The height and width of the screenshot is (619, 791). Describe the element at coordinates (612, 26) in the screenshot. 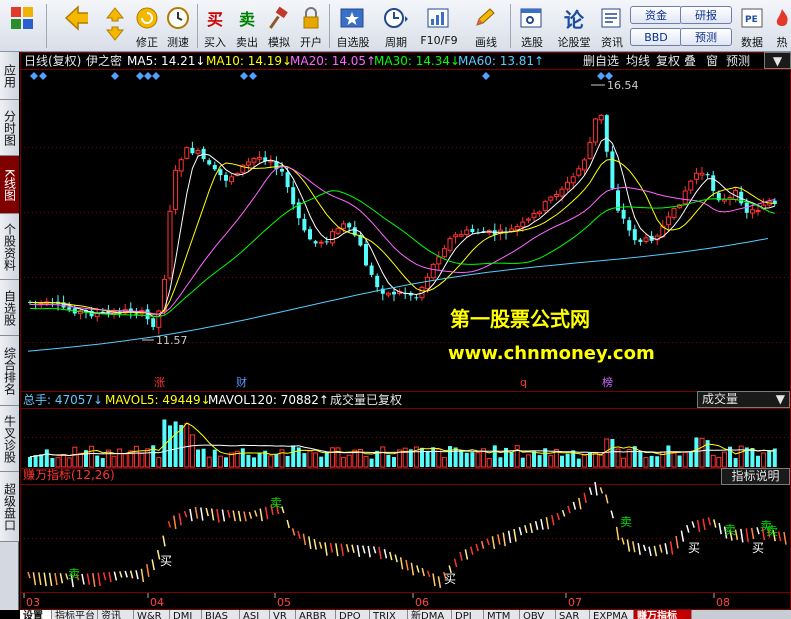

I see `info-button: 资讯` at that location.